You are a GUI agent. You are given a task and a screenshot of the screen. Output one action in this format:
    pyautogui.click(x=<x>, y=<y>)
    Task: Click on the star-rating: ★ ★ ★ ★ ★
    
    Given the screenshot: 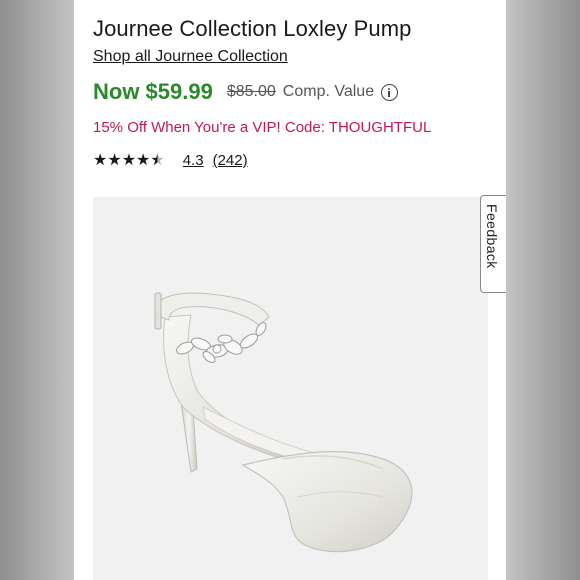 What is the action you would take?
    pyautogui.click(x=129, y=160)
    